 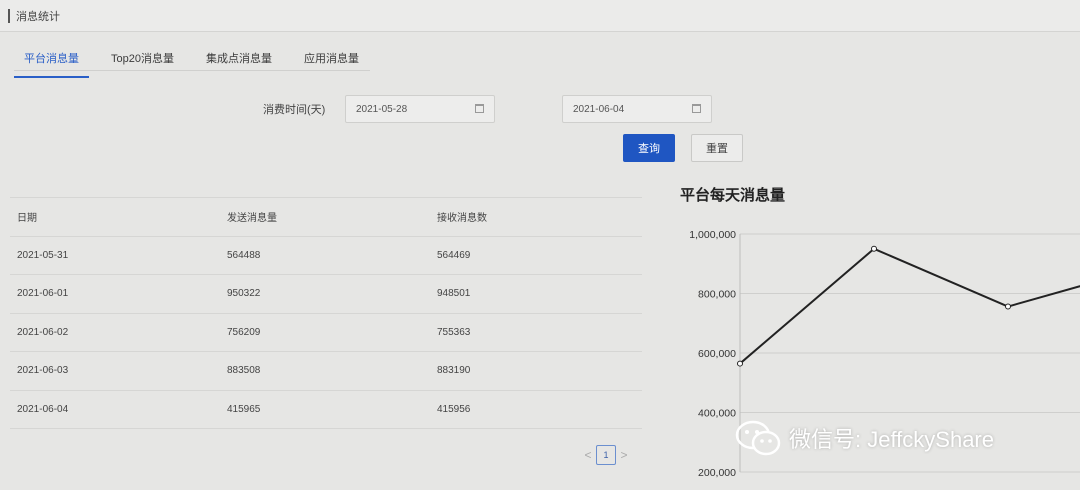 I want to click on wechat-icon, so click(x=758, y=438).